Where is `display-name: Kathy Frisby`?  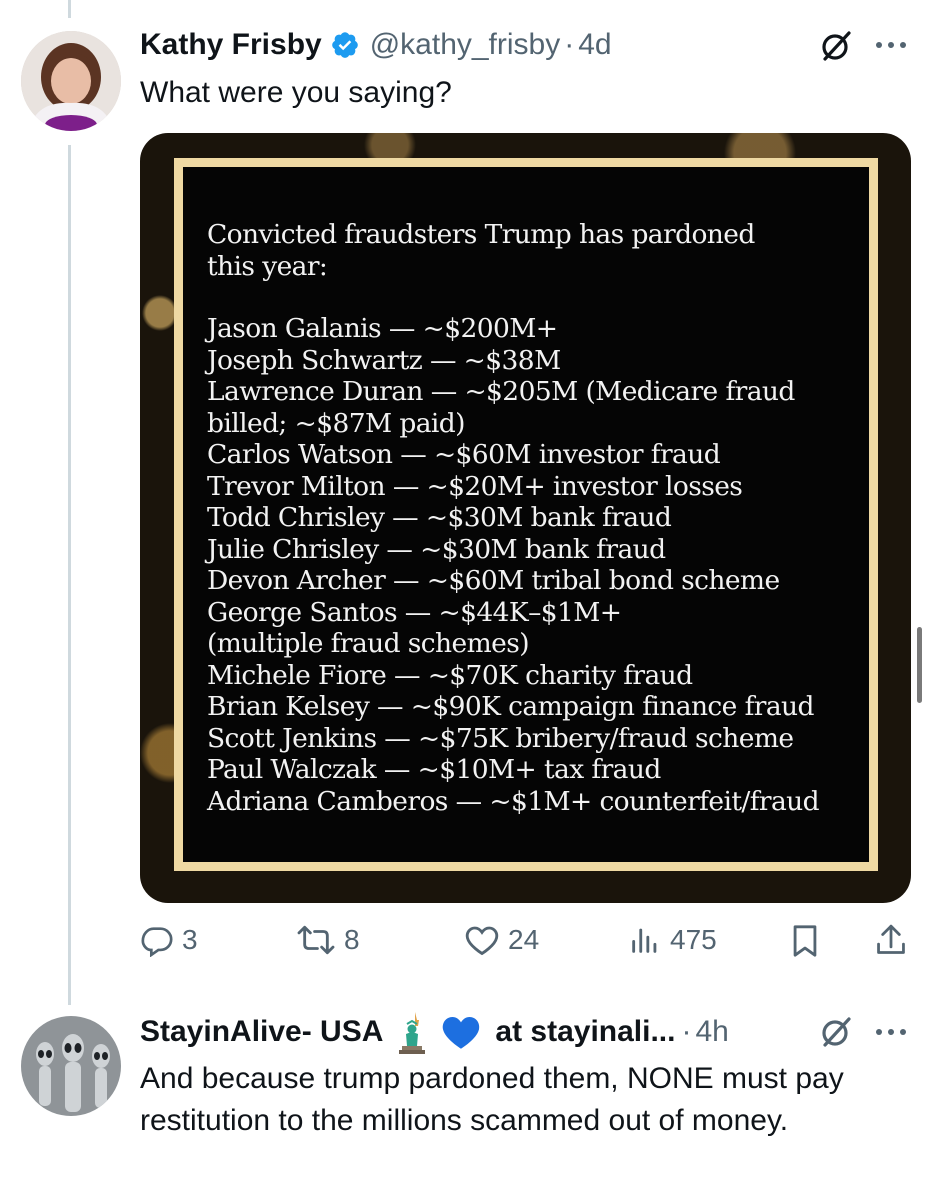 display-name: Kathy Frisby is located at coordinates (231, 45).